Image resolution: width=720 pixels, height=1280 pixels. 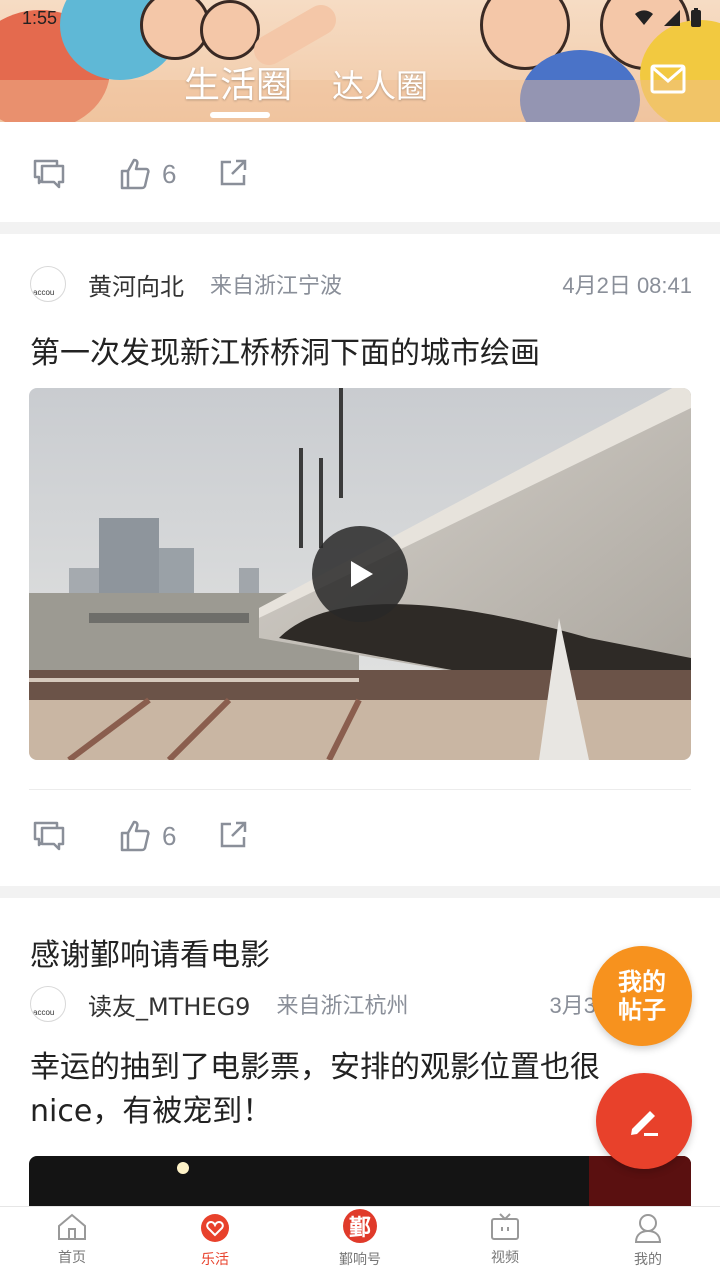 I want to click on tv-icon, so click(x=505, y=1226).